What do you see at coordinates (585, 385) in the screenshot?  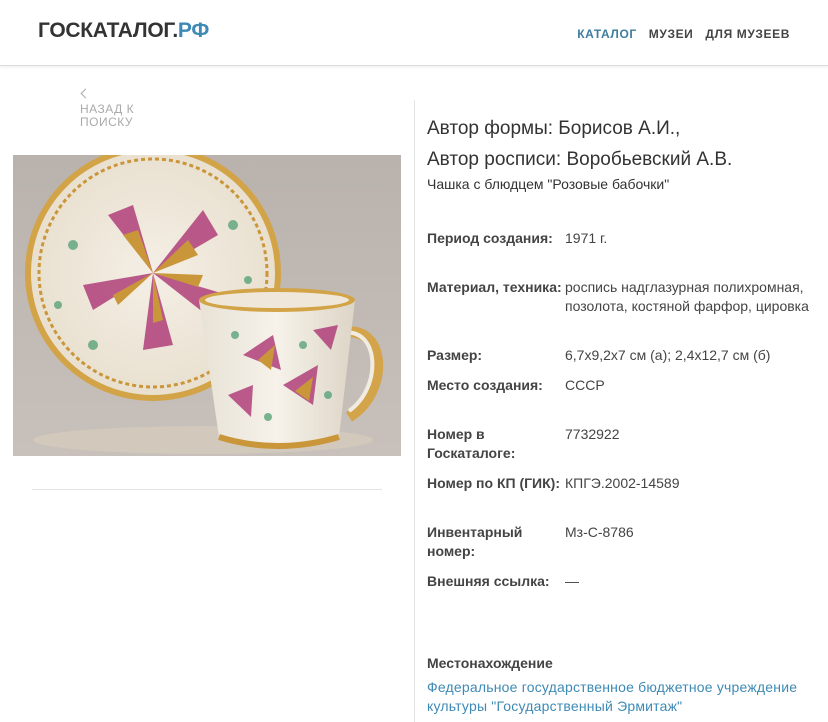 I see `property-value: СССР` at bounding box center [585, 385].